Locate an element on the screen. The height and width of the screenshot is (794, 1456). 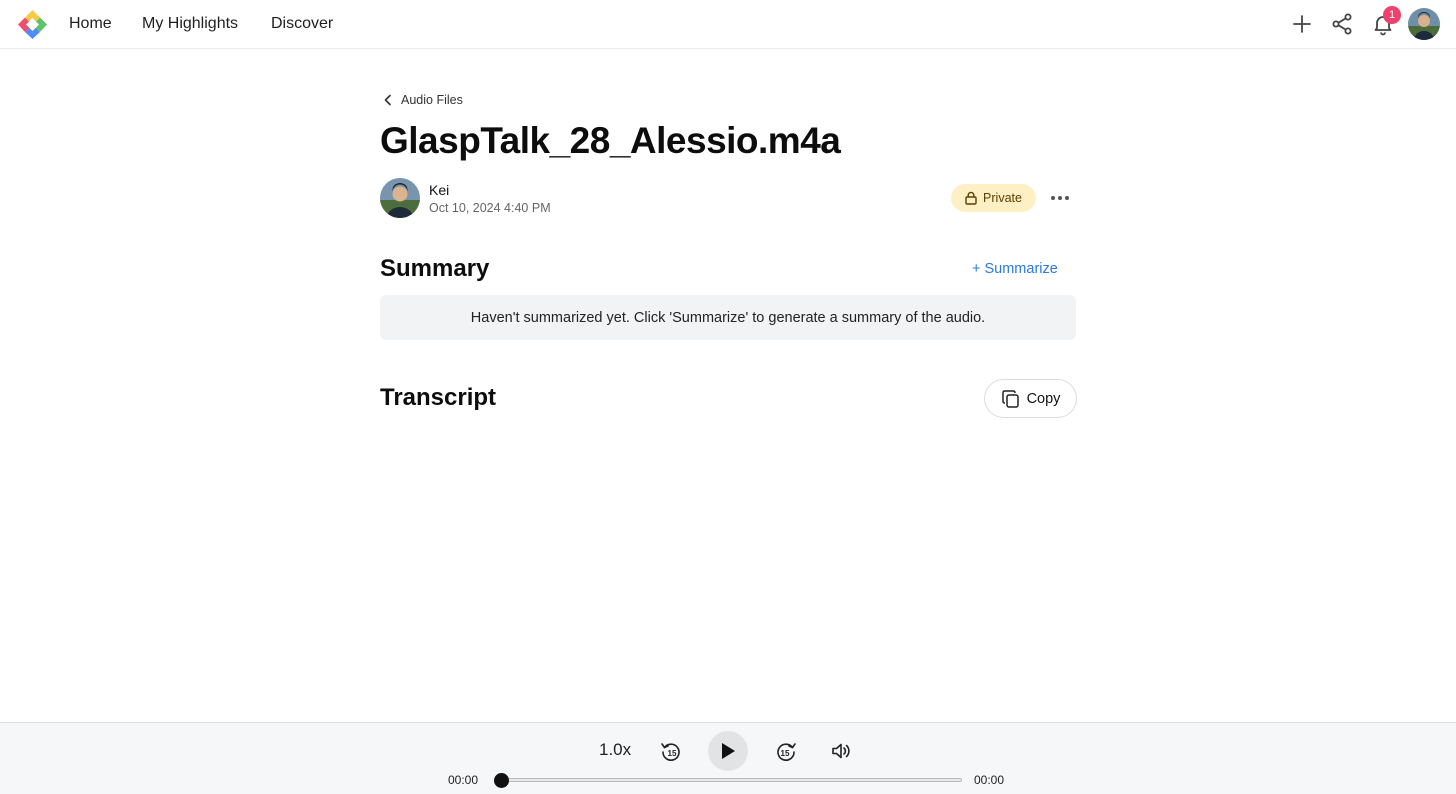
author-avatar is located at coordinates (400, 198).